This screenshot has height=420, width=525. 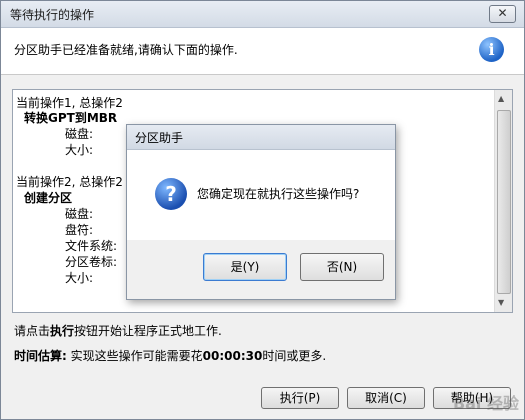 What do you see at coordinates (62, 331) in the screenshot?
I see `hint-bold: 执行` at bounding box center [62, 331].